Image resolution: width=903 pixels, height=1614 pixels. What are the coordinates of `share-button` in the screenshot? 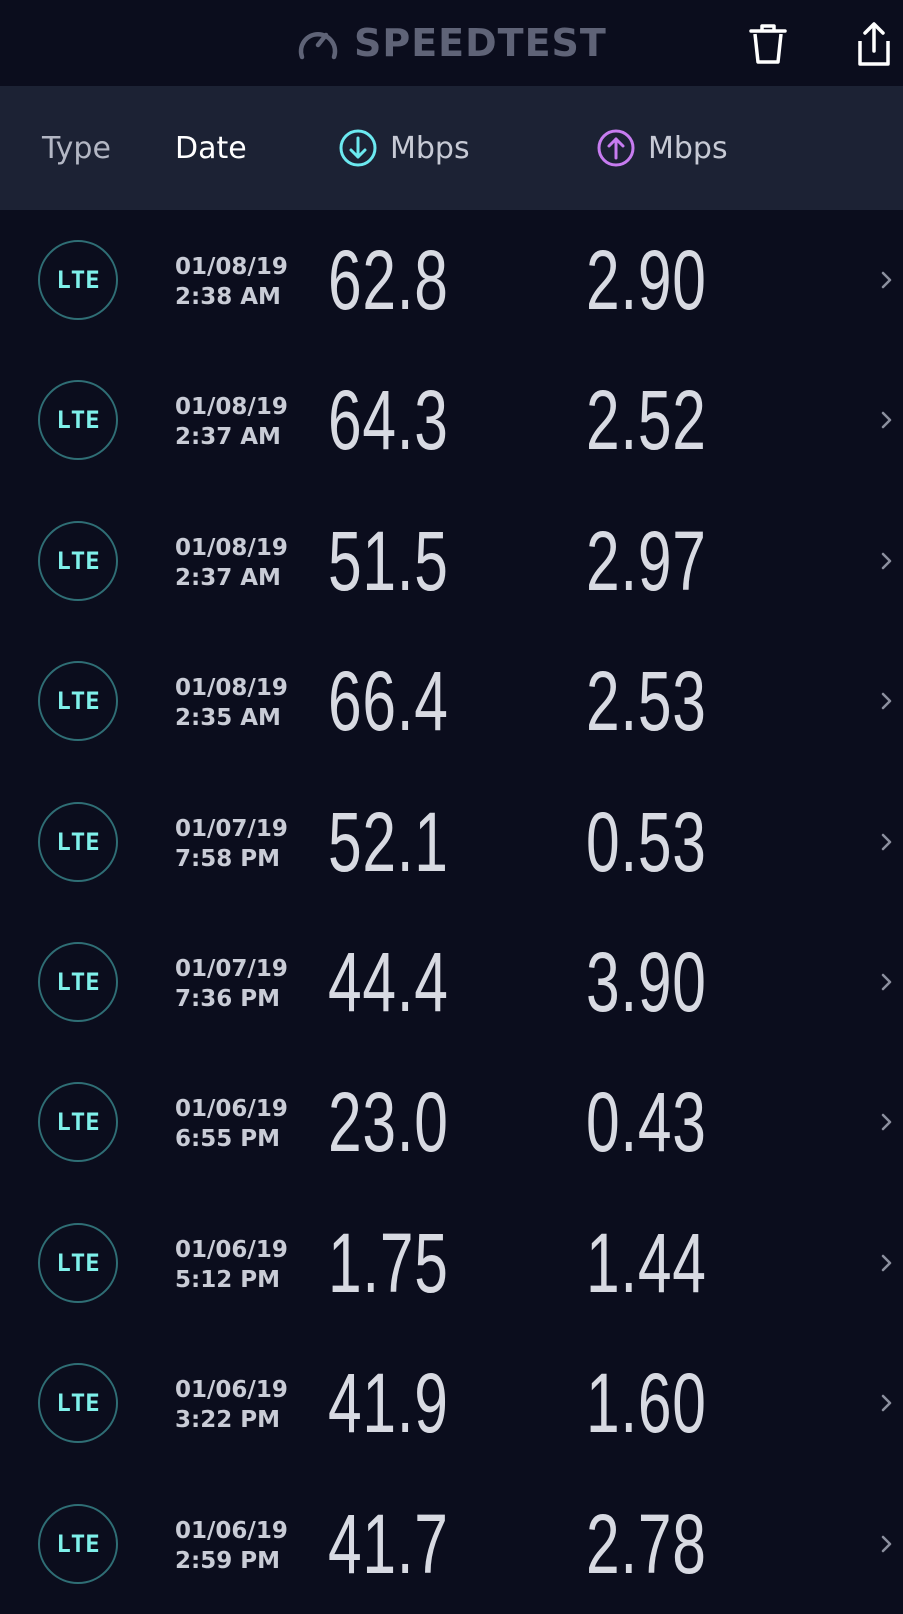 It's located at (874, 44).